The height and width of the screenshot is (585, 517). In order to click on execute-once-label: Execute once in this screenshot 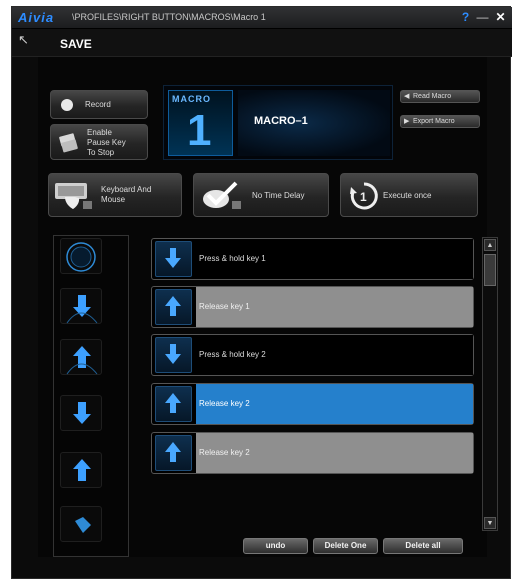, I will do `click(407, 195)`.